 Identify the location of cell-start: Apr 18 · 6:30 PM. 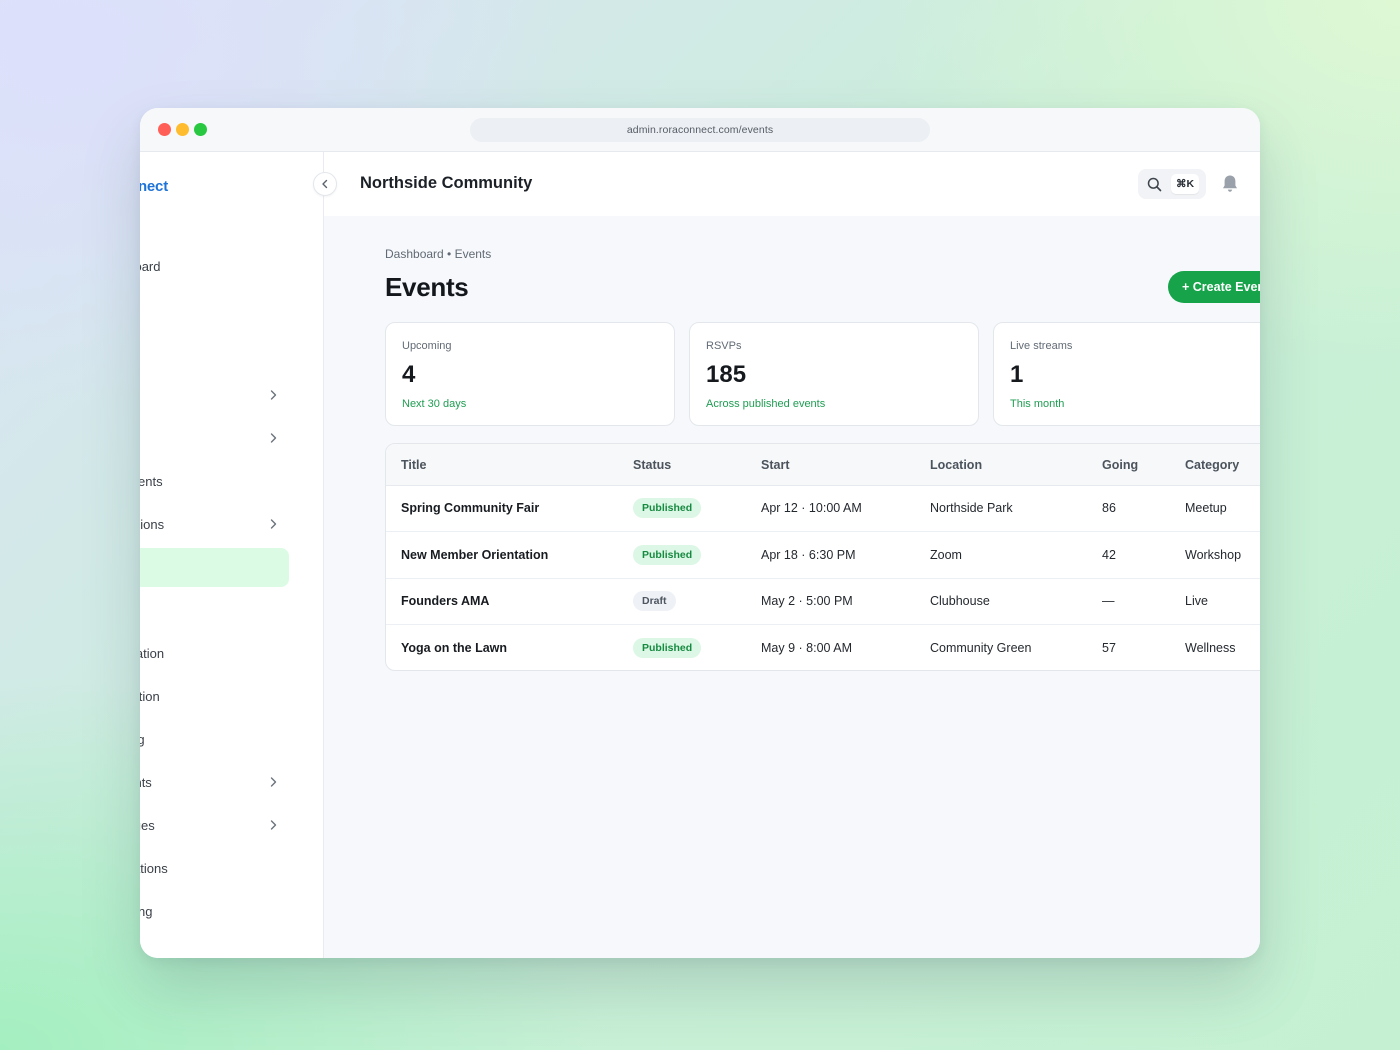
(808, 554).